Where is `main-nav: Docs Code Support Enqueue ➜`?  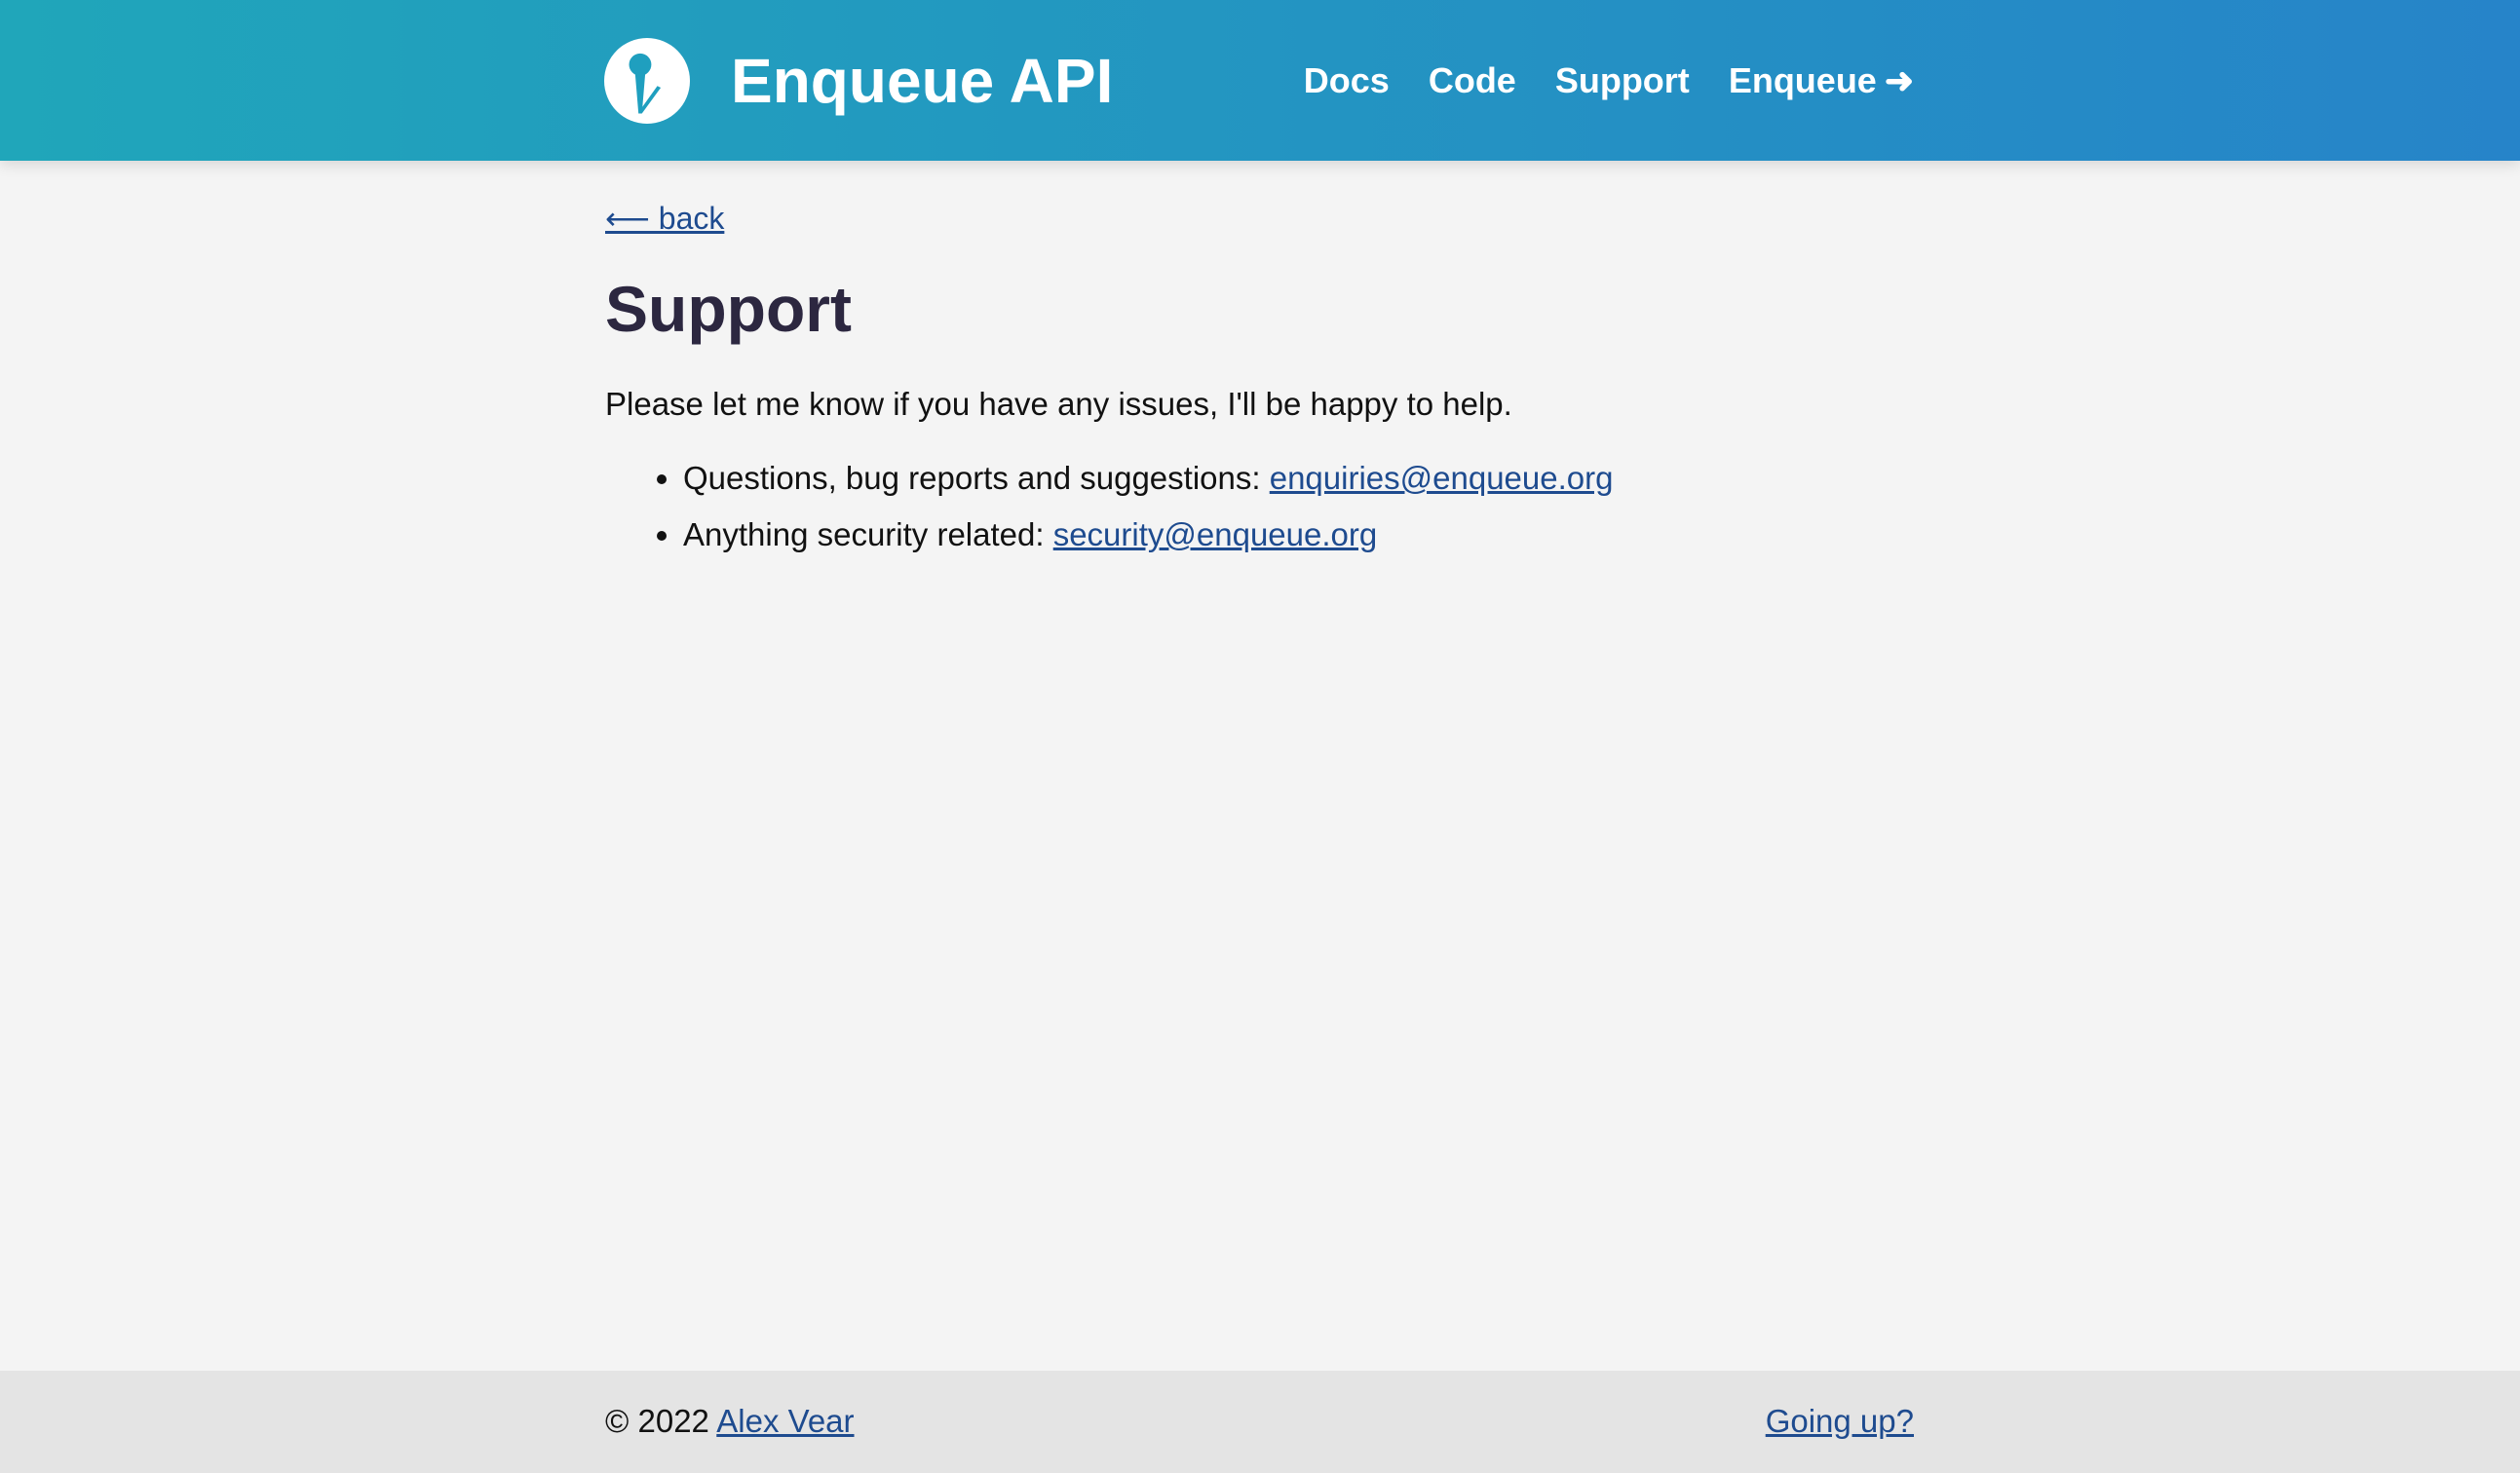 main-nav: Docs Code Support Enqueue ➜ is located at coordinates (1609, 81).